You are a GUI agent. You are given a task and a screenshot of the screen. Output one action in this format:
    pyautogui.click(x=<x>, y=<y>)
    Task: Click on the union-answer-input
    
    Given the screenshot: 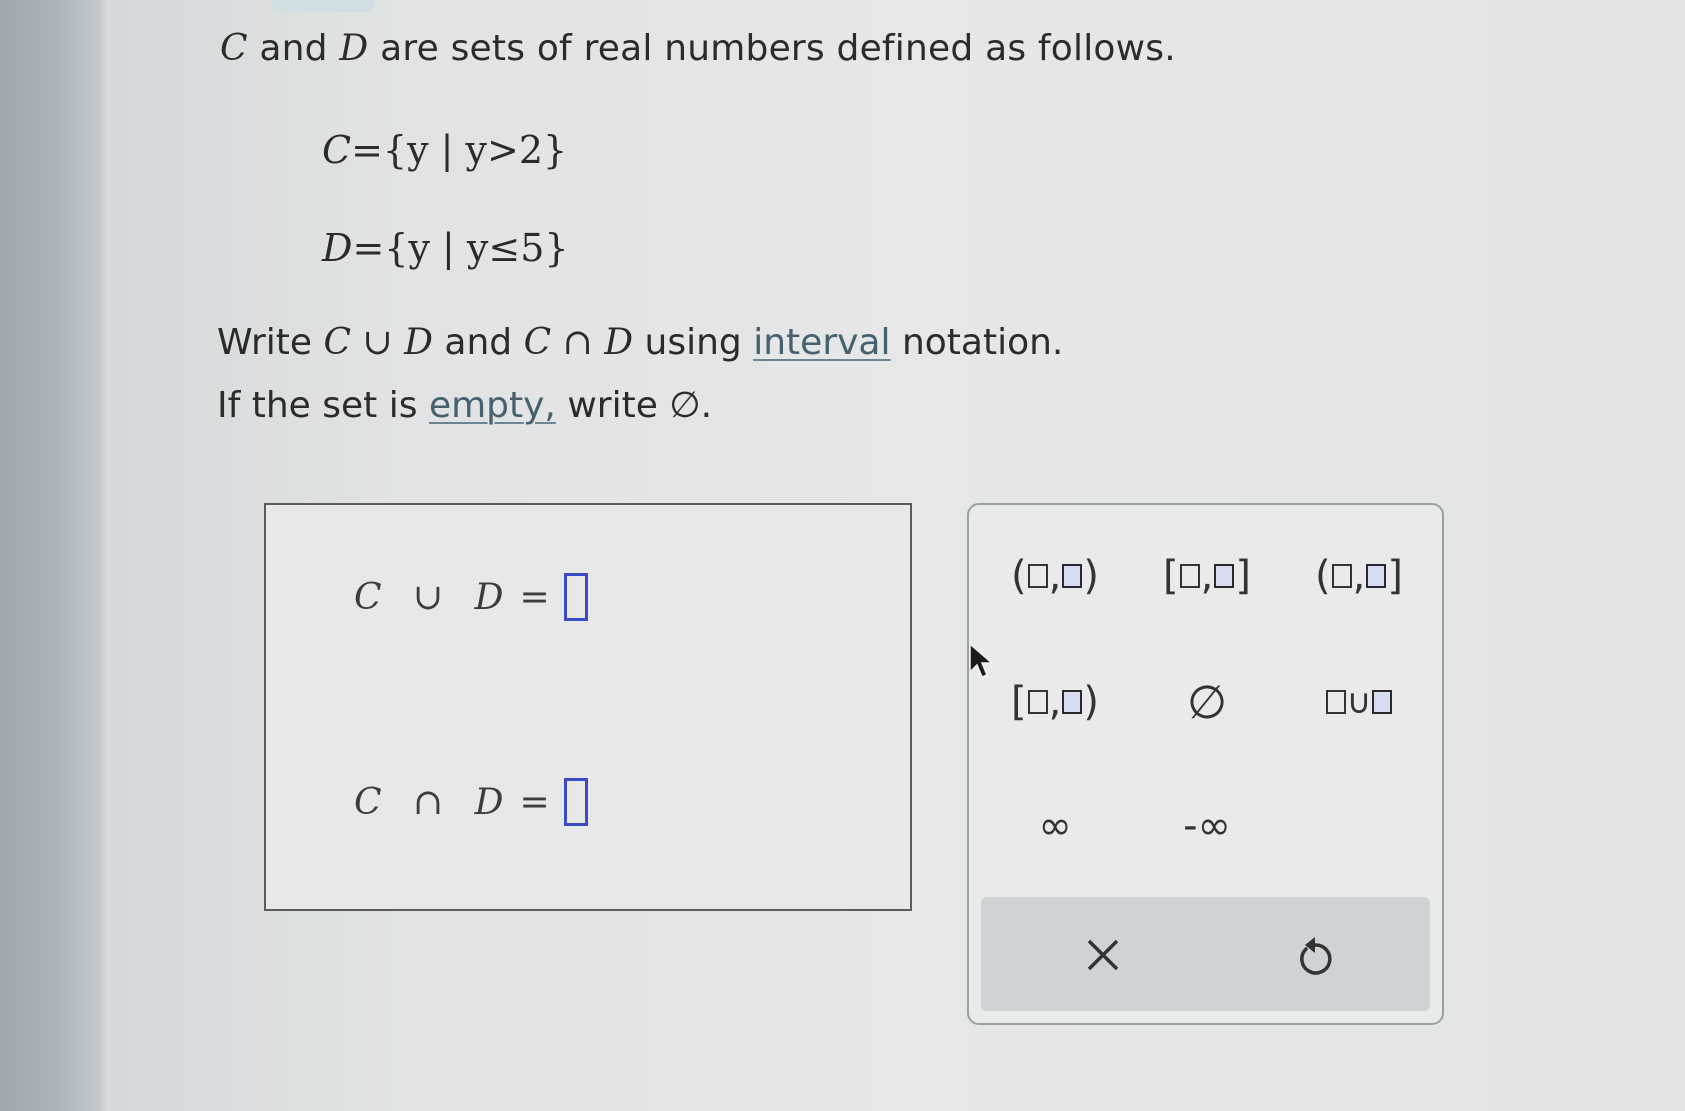 What is the action you would take?
    pyautogui.click(x=575, y=597)
    